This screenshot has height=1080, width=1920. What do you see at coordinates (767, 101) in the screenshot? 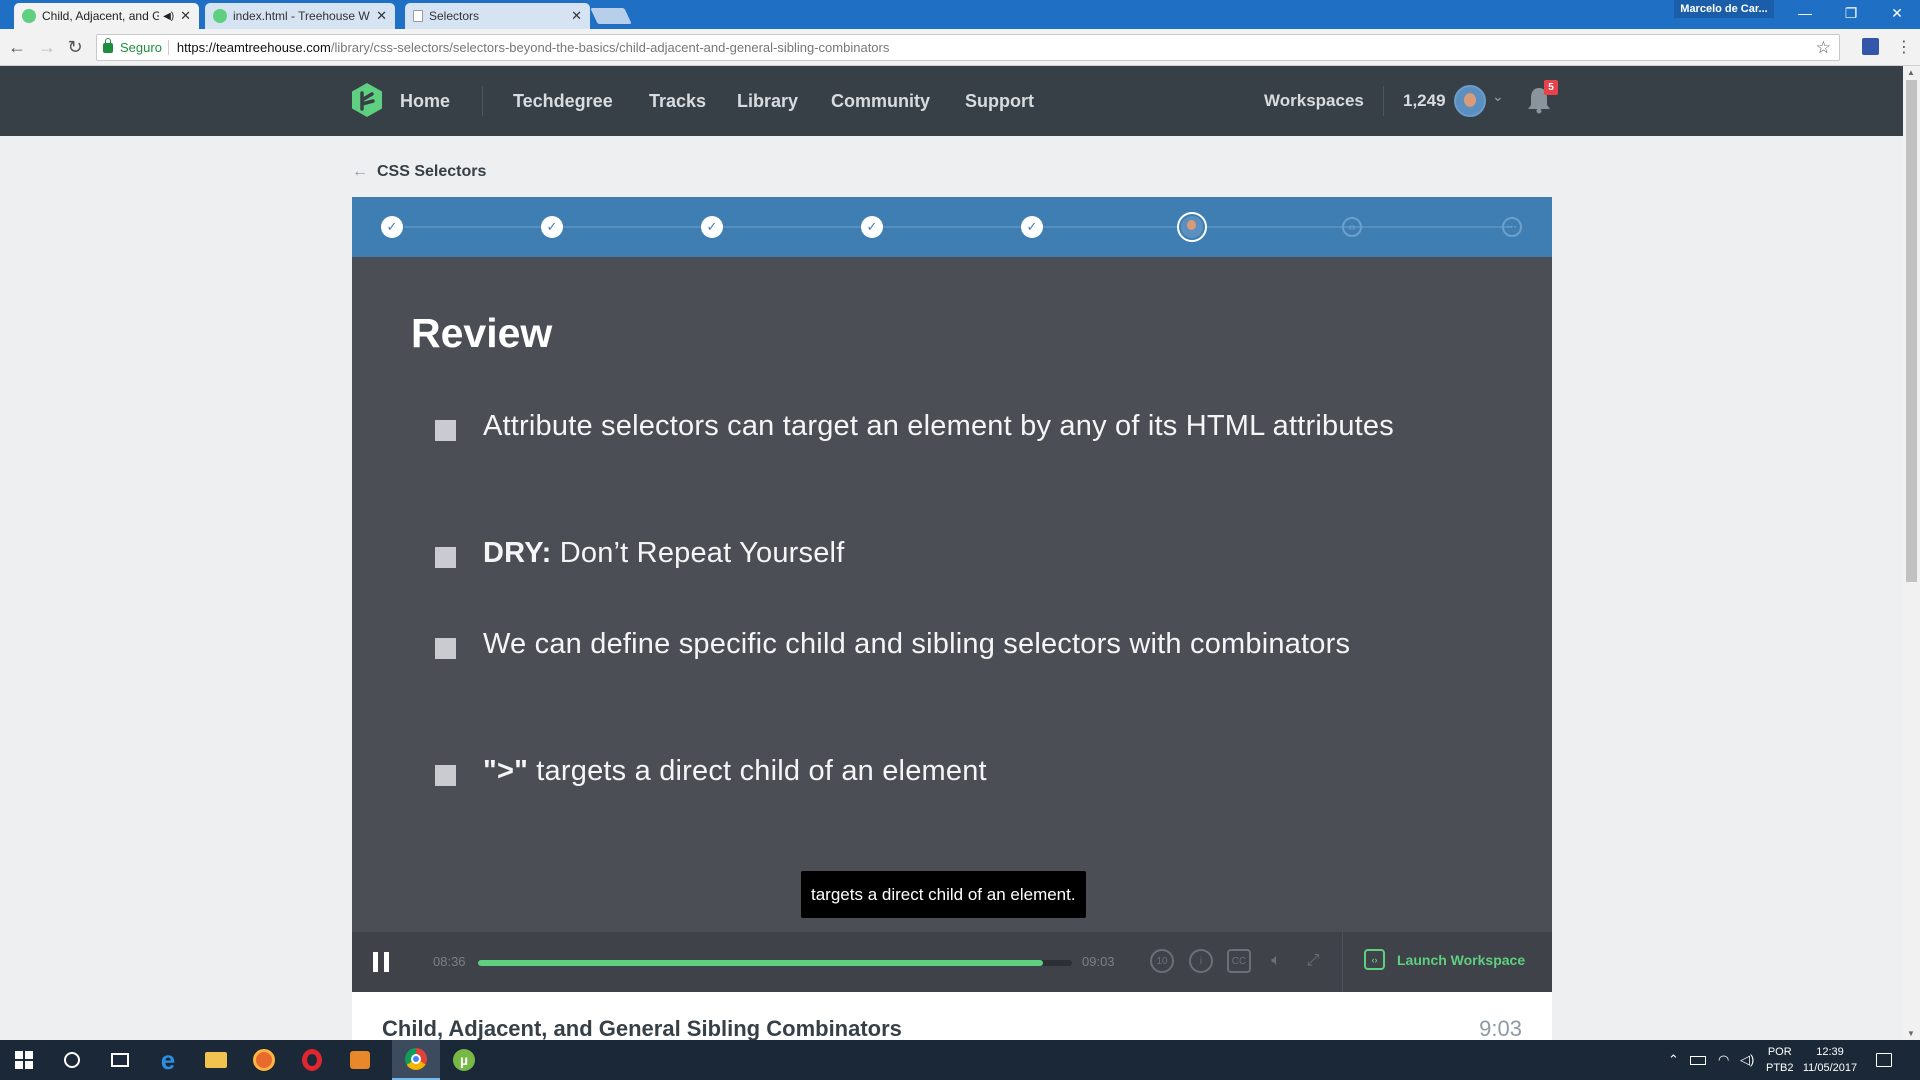
I see `nav-library: Library` at bounding box center [767, 101].